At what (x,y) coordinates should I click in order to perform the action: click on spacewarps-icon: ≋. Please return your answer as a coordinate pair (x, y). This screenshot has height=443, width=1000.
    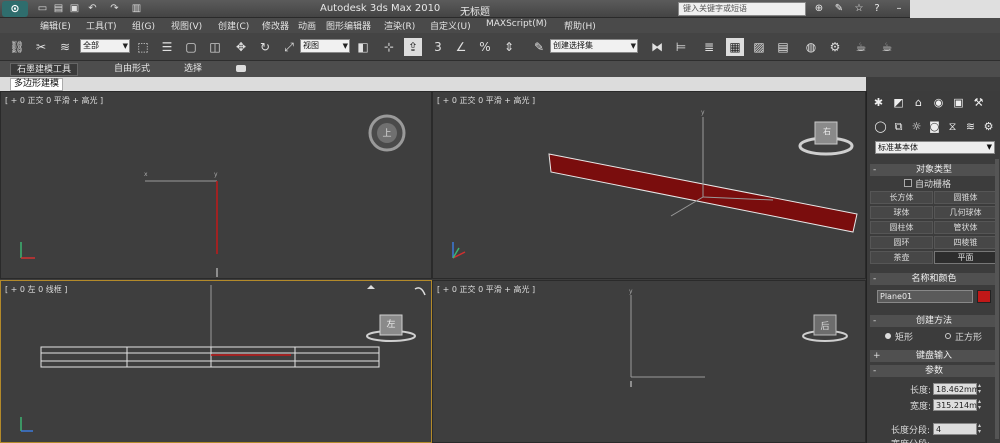
    Looking at the image, I should click on (970, 126).